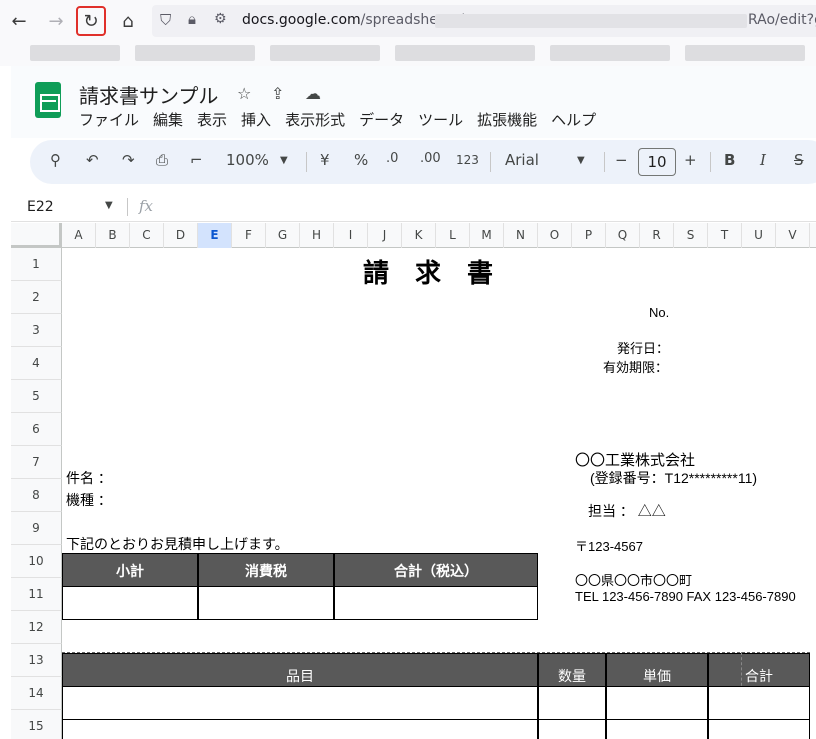 Image resolution: width=816 pixels, height=739 pixels. Describe the element at coordinates (92, 160) in the screenshot. I see `undo-icon: ↶` at that location.